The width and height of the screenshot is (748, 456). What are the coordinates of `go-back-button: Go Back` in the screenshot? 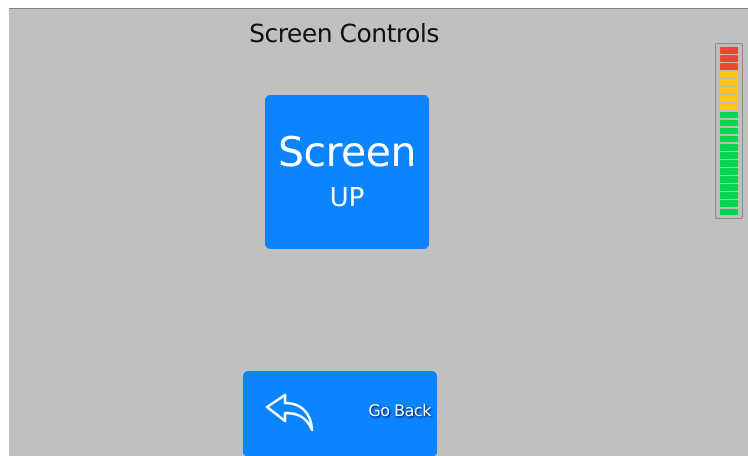 It's located at (340, 413).